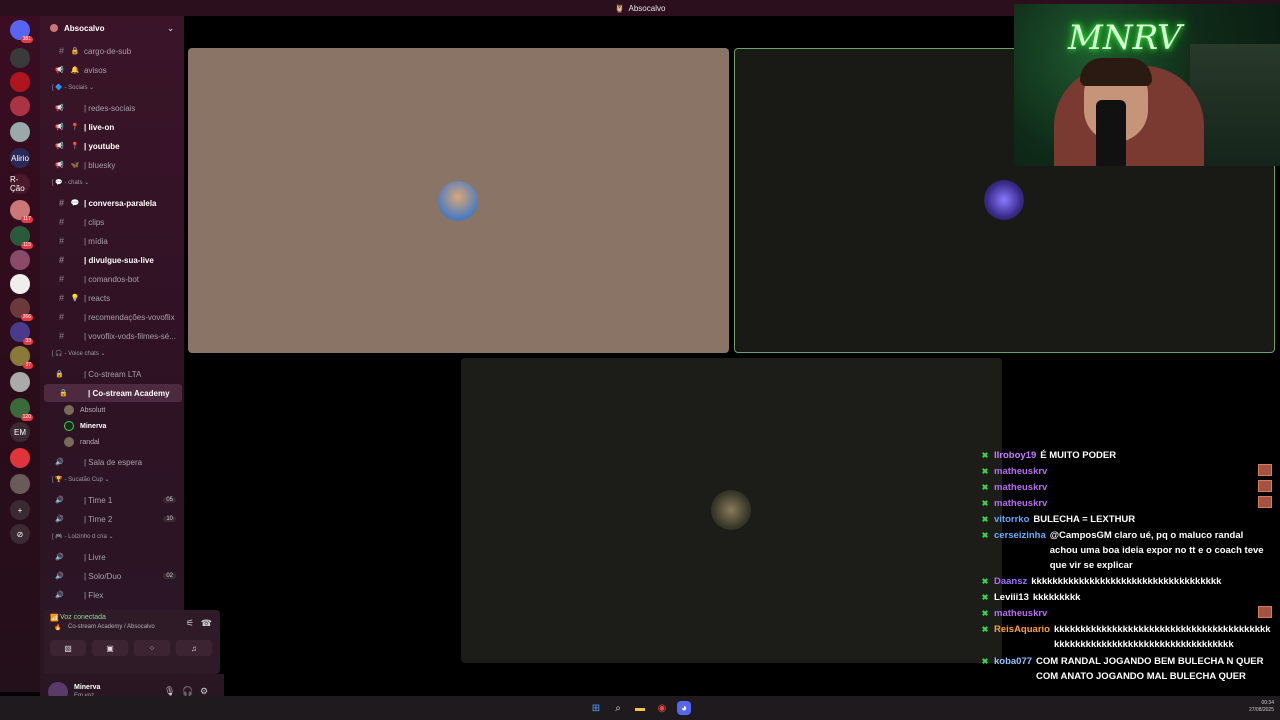 This screenshot has width=1280, height=720. Describe the element at coordinates (21, 31) in the screenshot. I see `discord-home-icon: 381` at that location.